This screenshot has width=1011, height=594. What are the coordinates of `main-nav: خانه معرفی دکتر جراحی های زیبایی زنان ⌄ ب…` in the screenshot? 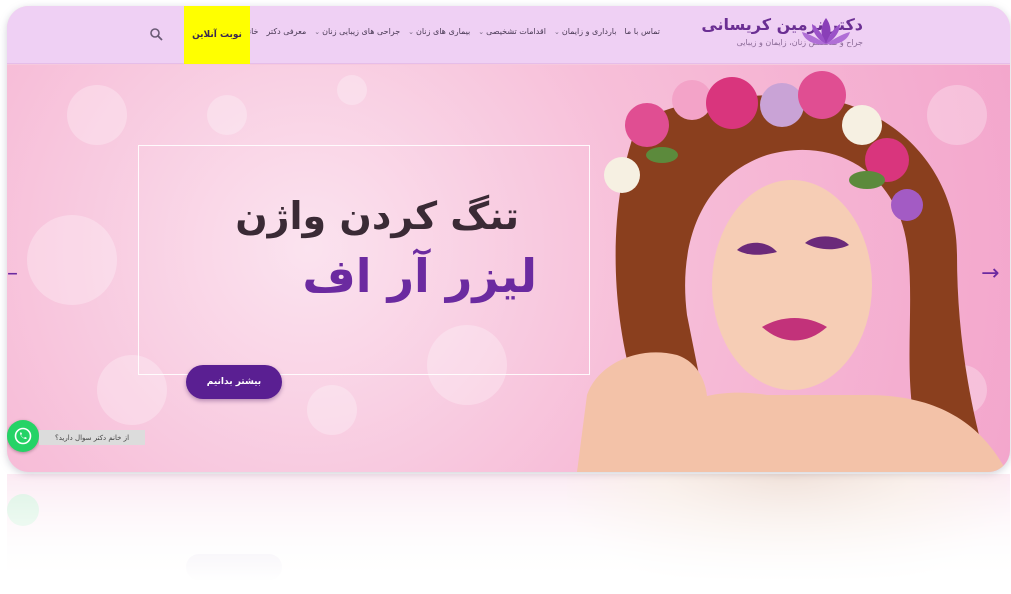 It's located at (452, 31).